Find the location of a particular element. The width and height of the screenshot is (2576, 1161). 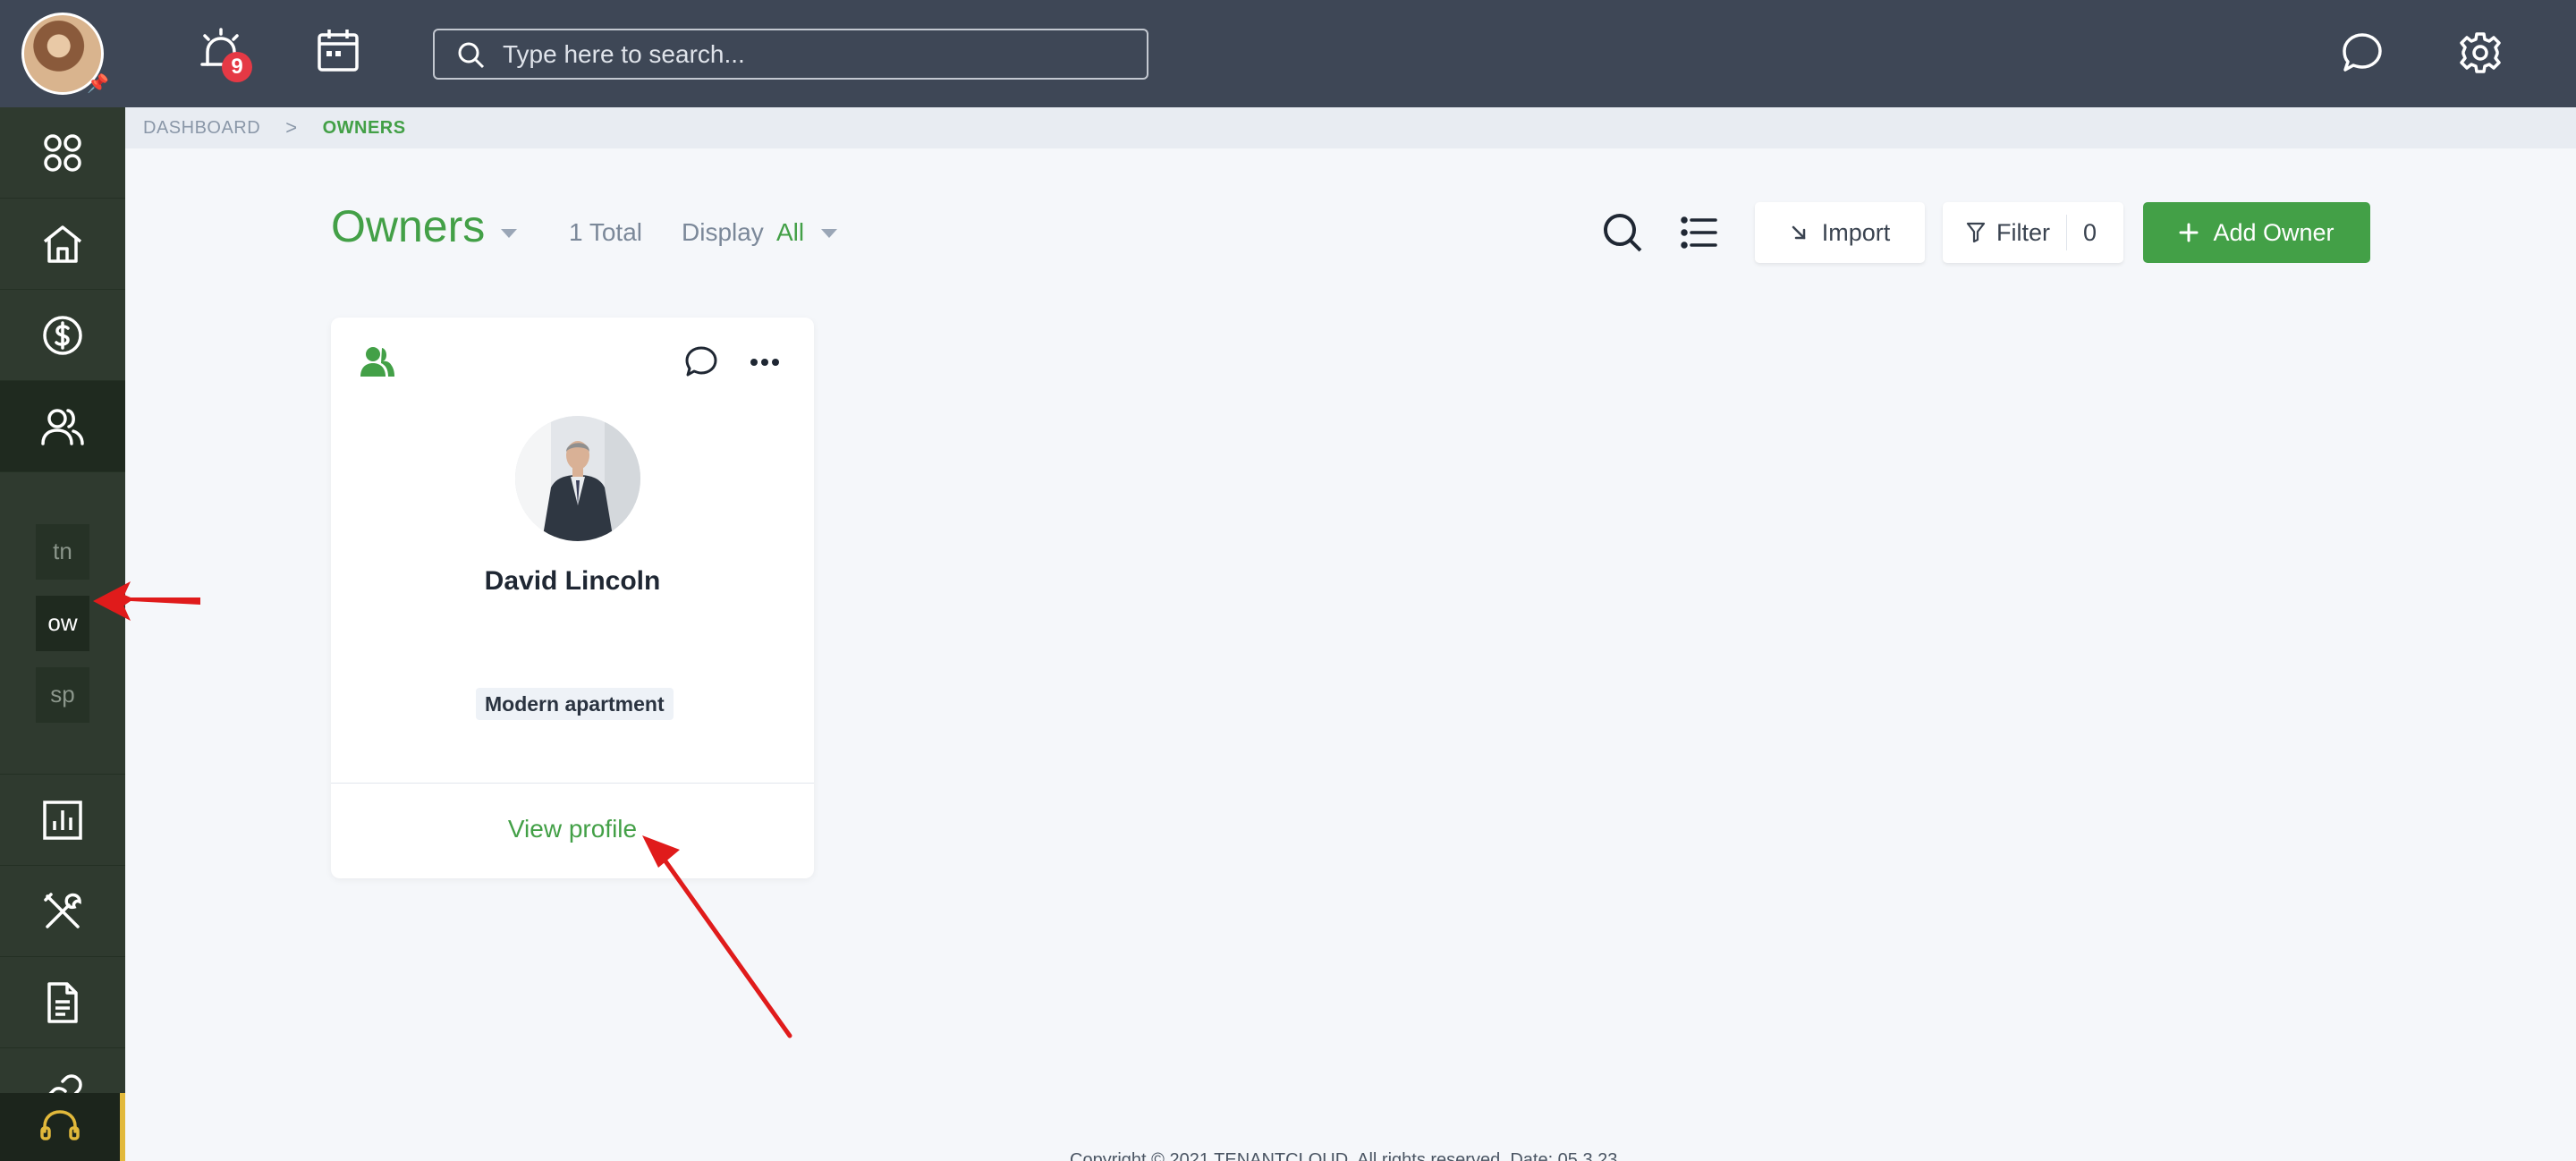

sidebar-item-maintenance is located at coordinates (62, 911).